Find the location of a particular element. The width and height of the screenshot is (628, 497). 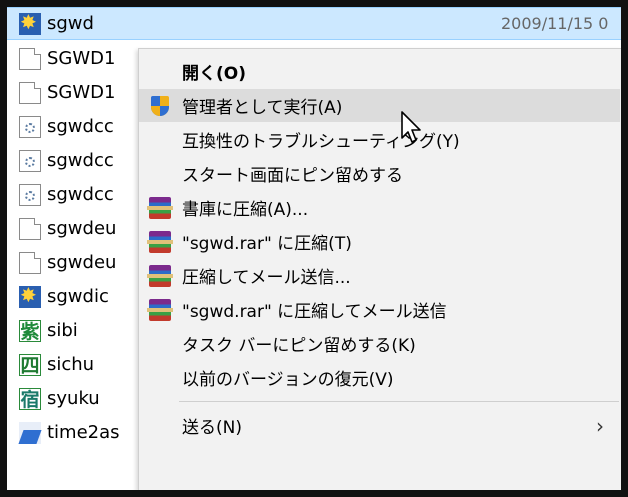

menu-item-send-to: 送る(N) › is located at coordinates (379, 425).